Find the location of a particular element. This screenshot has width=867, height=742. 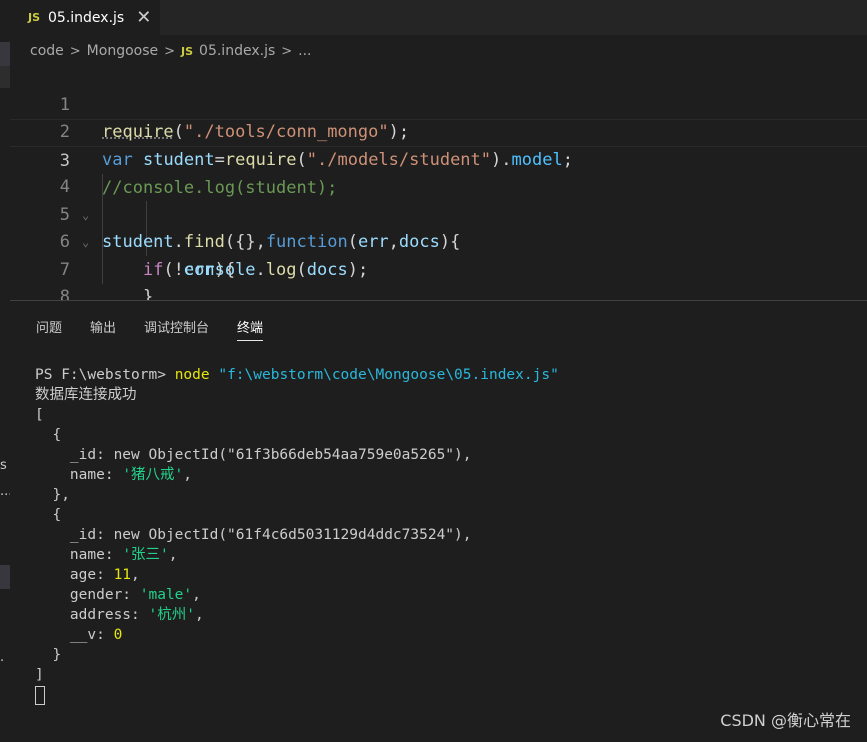

doc2-age-key: age: is located at coordinates (74, 575).